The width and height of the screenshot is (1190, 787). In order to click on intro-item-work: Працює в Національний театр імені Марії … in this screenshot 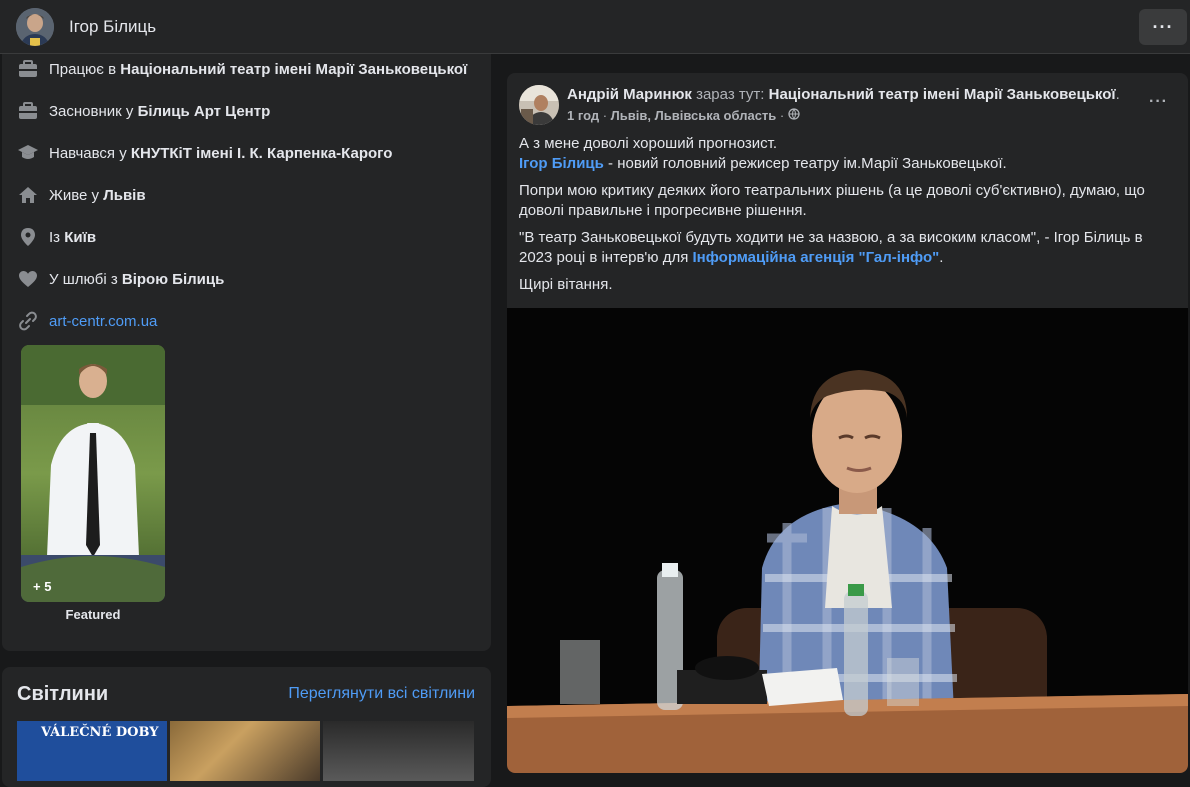, I will do `click(242, 69)`.